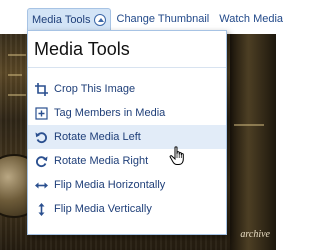  I want to click on tab-watch-media: Watch Media, so click(251, 19).